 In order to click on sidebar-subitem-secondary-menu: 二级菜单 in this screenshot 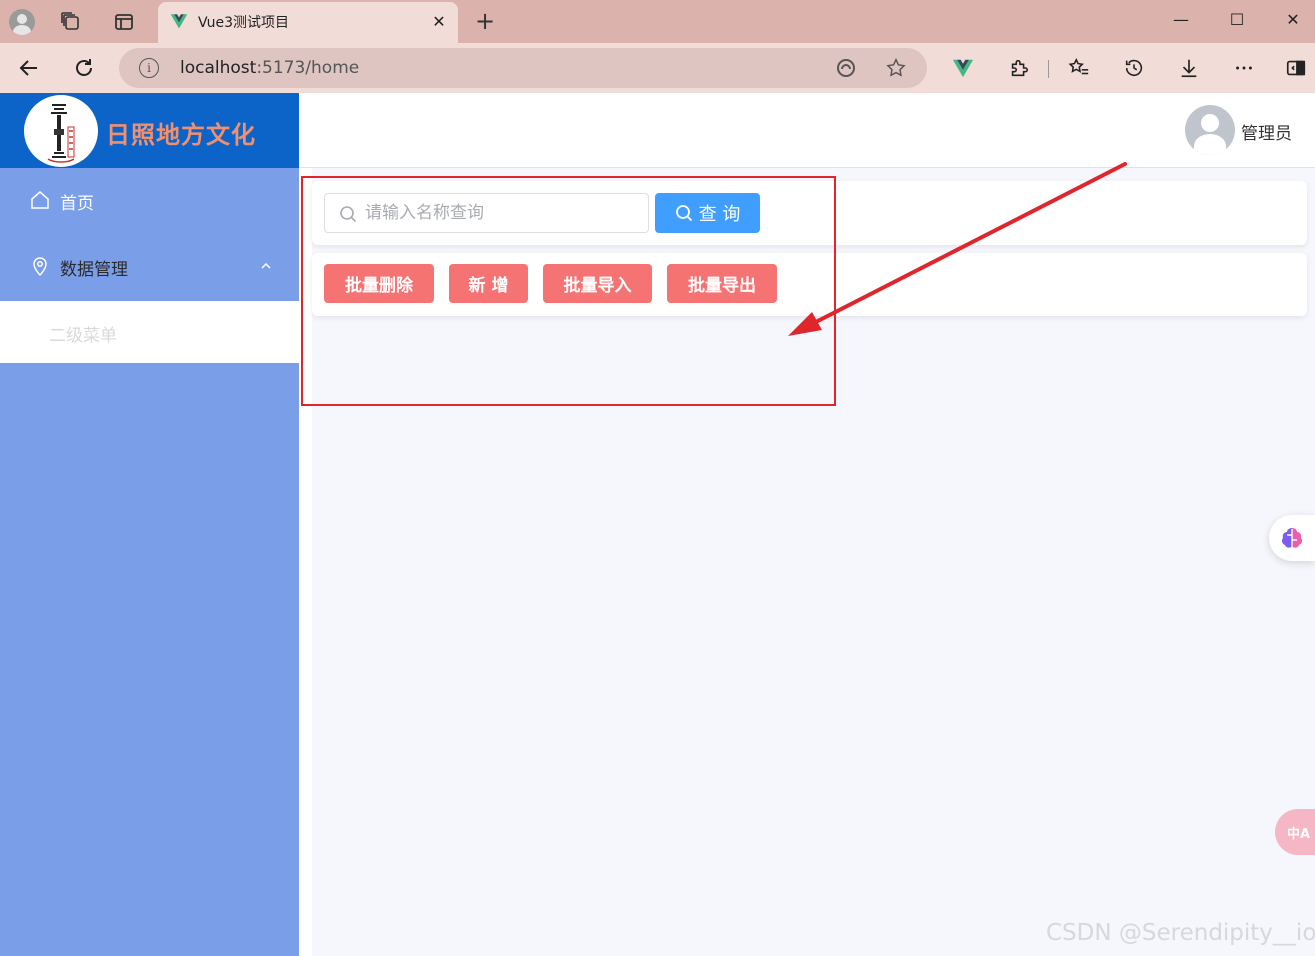, I will do `click(149, 332)`.